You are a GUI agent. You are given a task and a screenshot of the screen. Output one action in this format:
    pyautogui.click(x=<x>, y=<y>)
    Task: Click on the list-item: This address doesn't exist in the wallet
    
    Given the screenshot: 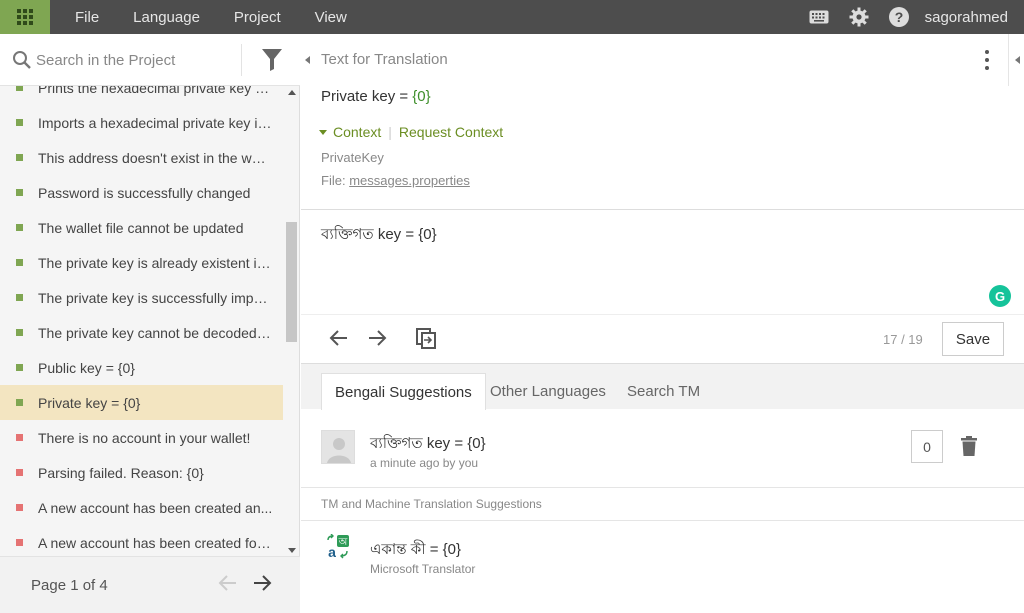 What is the action you would take?
    pyautogui.click(x=141, y=157)
    